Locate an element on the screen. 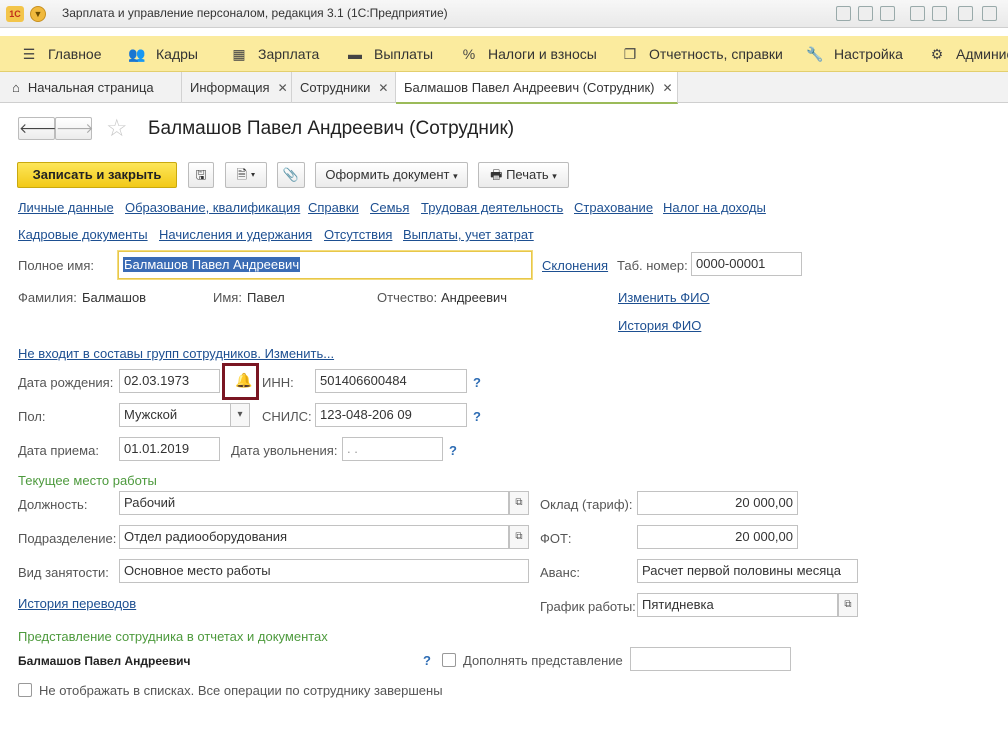  percent-icon: % is located at coordinates (469, 54).